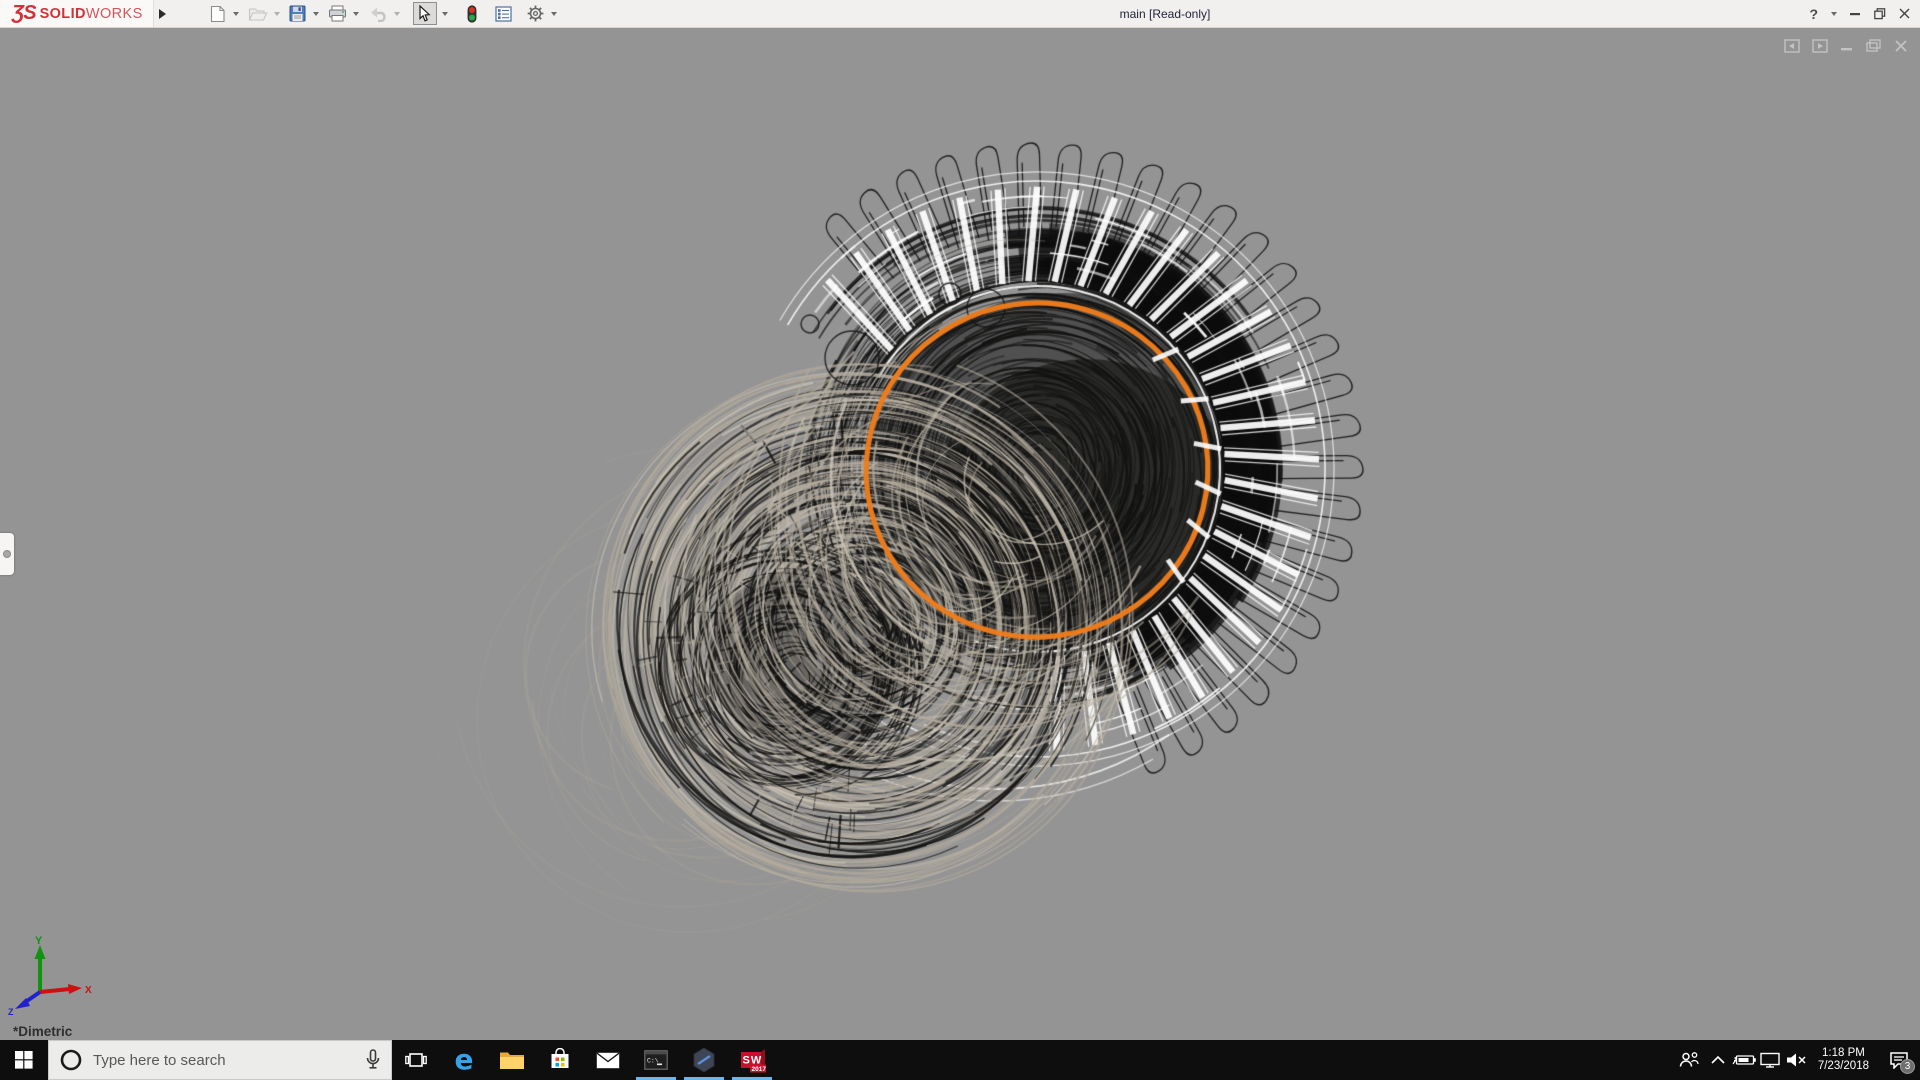  I want to click on doc-close-icon, so click(1901, 46).